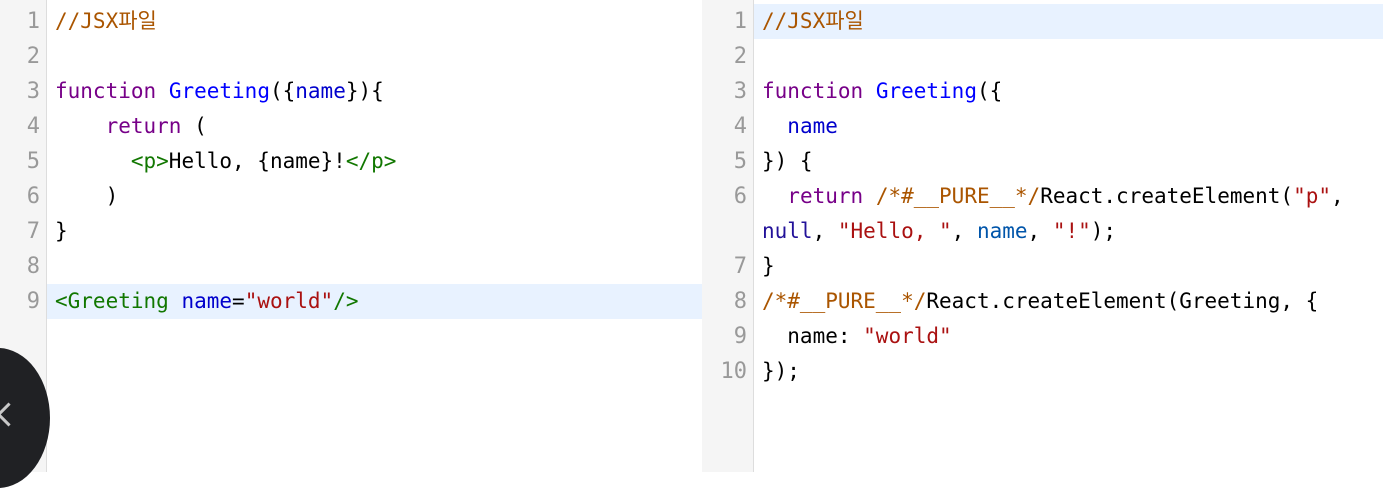 The height and width of the screenshot is (488, 1383). I want to click on code-token: ), so click(87, 196).